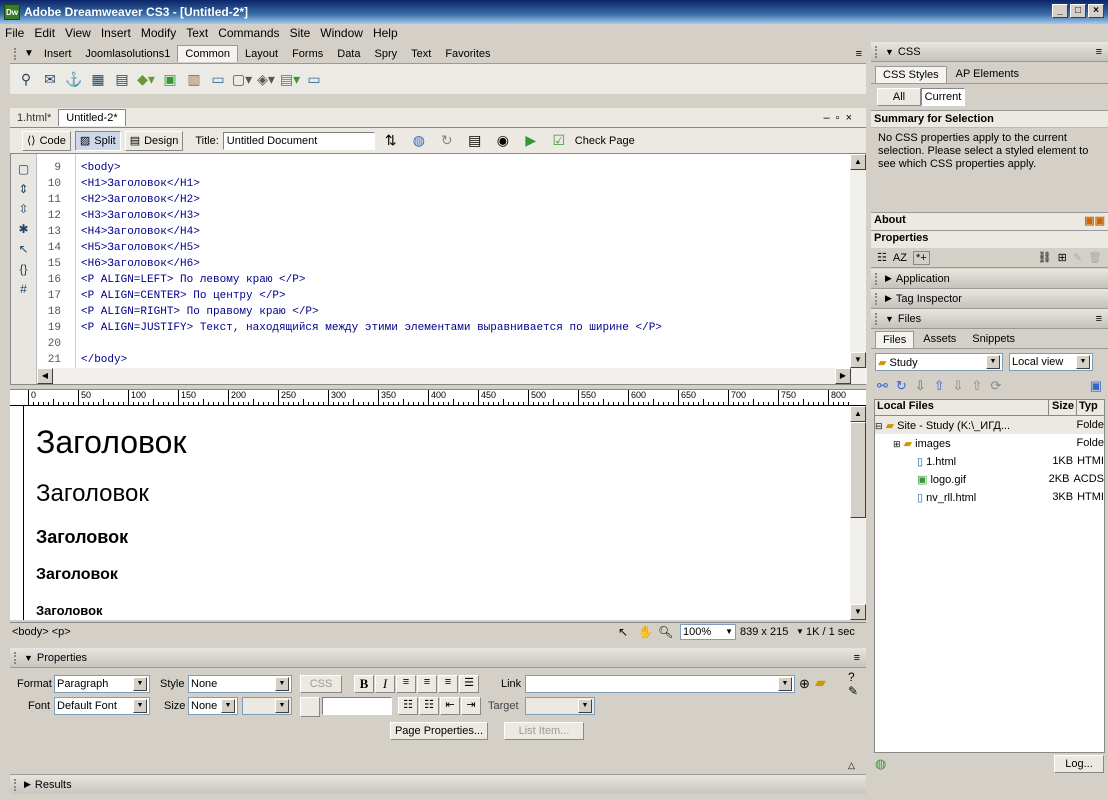 The height and width of the screenshot is (800, 1108). Describe the element at coordinates (102, 706) in the screenshot. I see `font-select: Default Font ▼` at that location.